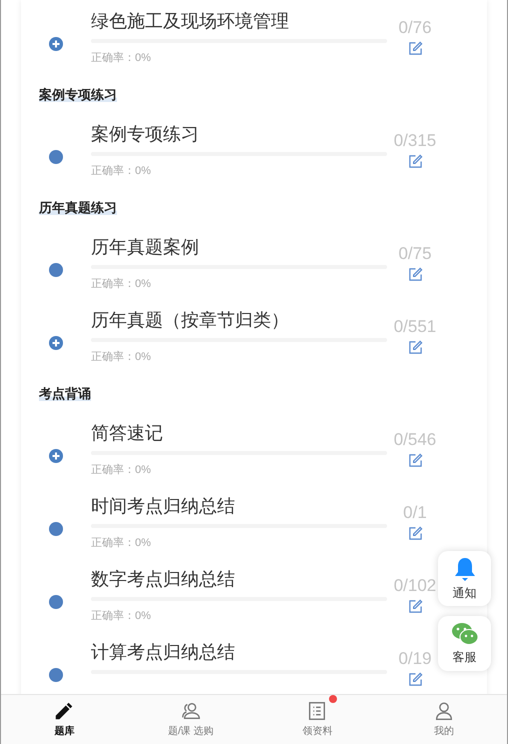  Describe the element at coordinates (415, 140) in the screenshot. I see `question-count: 0/315` at that location.